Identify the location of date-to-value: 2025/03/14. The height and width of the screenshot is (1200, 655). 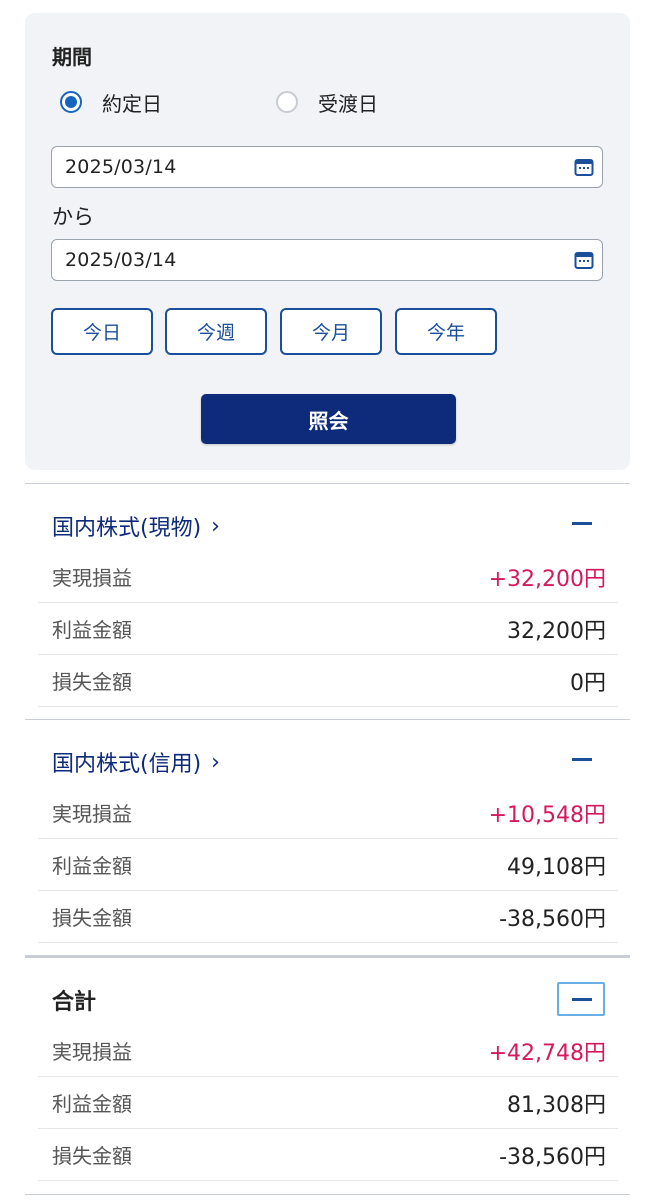
(121, 260).